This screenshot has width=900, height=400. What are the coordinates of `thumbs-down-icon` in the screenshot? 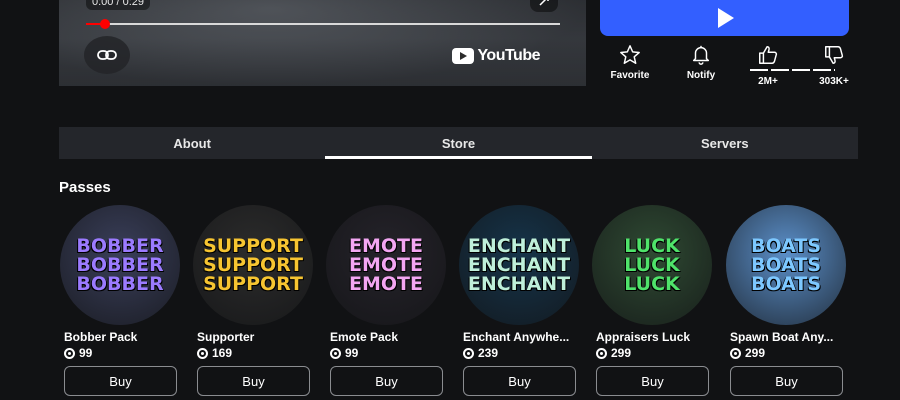 It's located at (834, 55).